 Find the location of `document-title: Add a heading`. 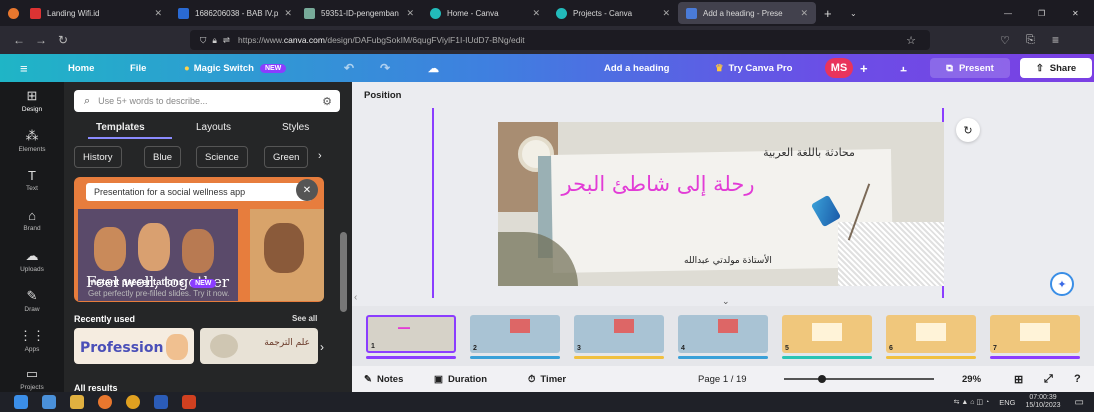

document-title: Add a heading is located at coordinates (636, 68).